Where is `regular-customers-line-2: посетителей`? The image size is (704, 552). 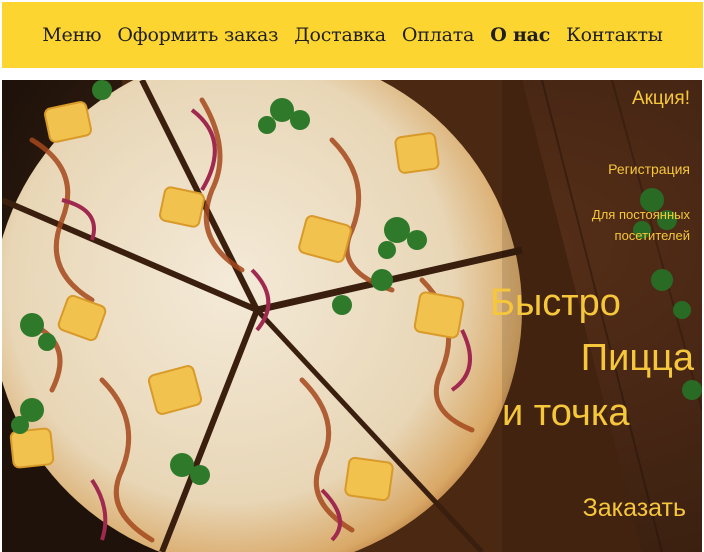 regular-customers-line-2: посетителей is located at coordinates (652, 235).